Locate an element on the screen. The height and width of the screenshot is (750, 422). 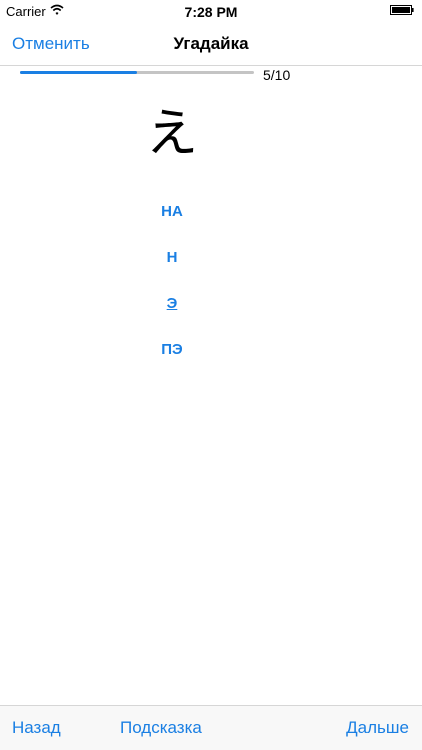
answer-option-label: НА is located at coordinates (172, 211).